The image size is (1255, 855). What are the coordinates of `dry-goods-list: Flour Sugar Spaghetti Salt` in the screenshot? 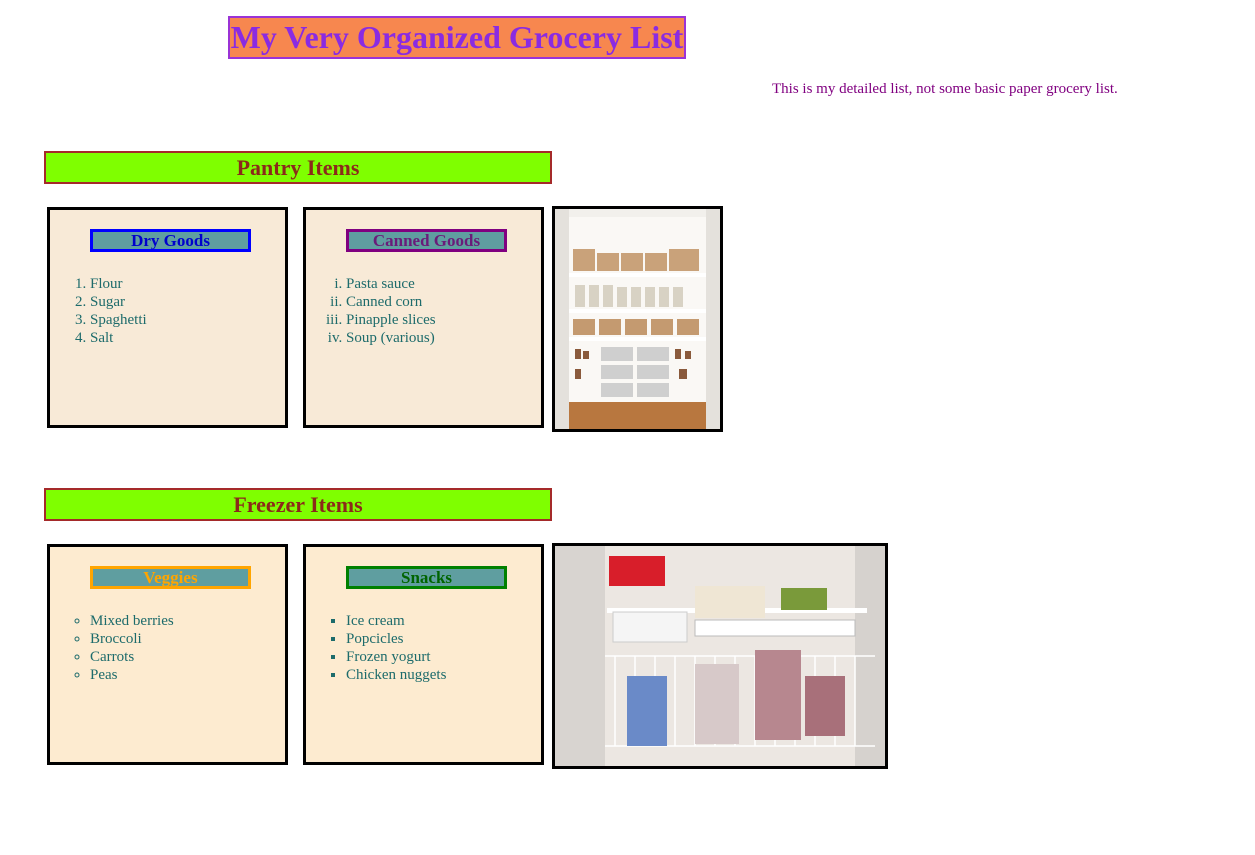 It's located at (98, 311).